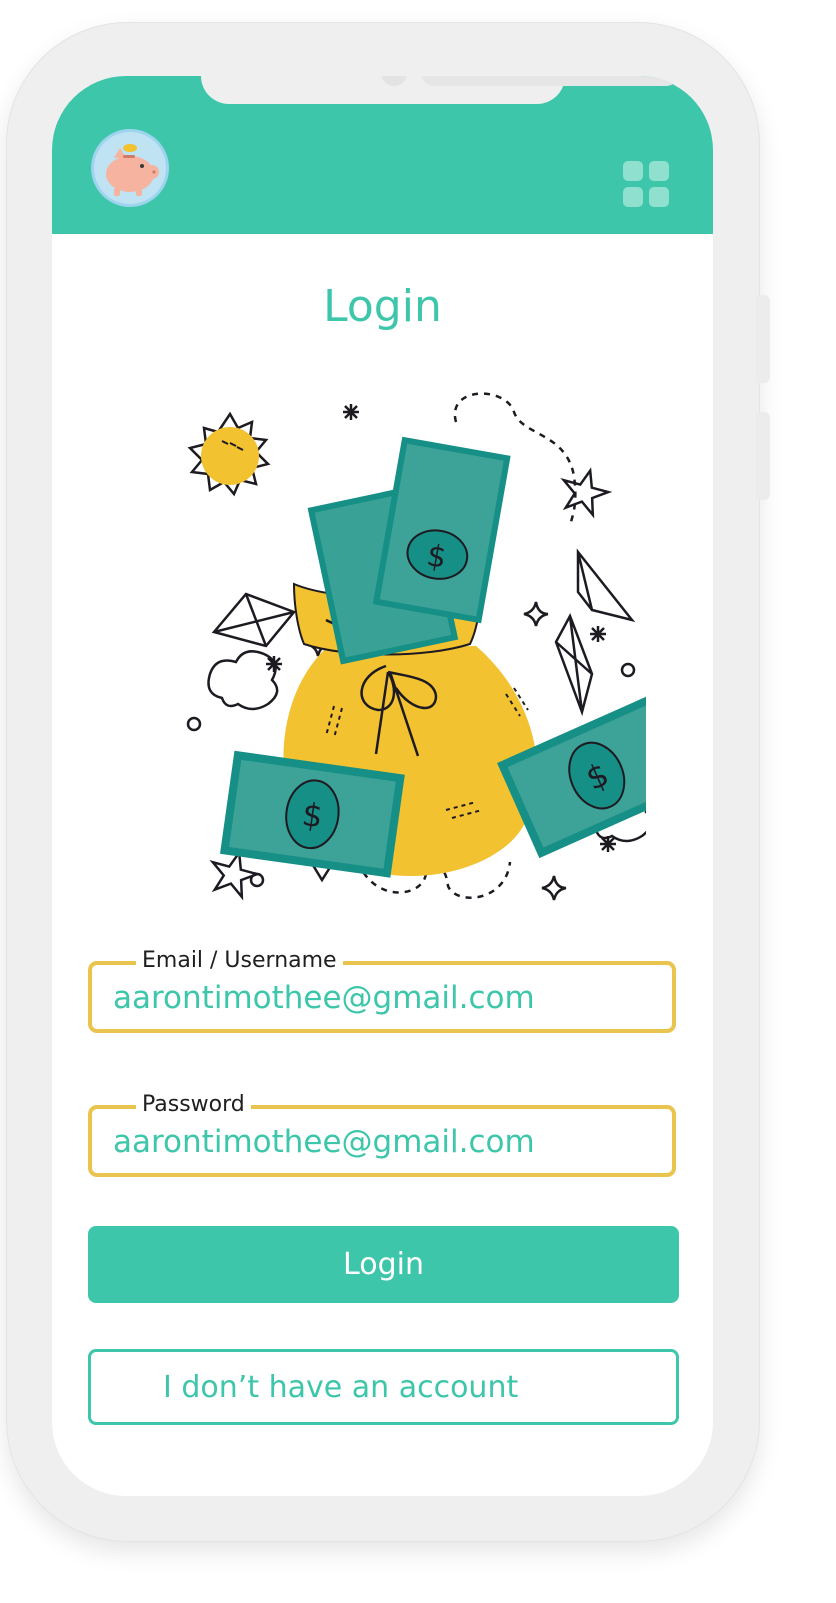  I want to click on no-account-button: I don’t have an account, so click(383, 1387).